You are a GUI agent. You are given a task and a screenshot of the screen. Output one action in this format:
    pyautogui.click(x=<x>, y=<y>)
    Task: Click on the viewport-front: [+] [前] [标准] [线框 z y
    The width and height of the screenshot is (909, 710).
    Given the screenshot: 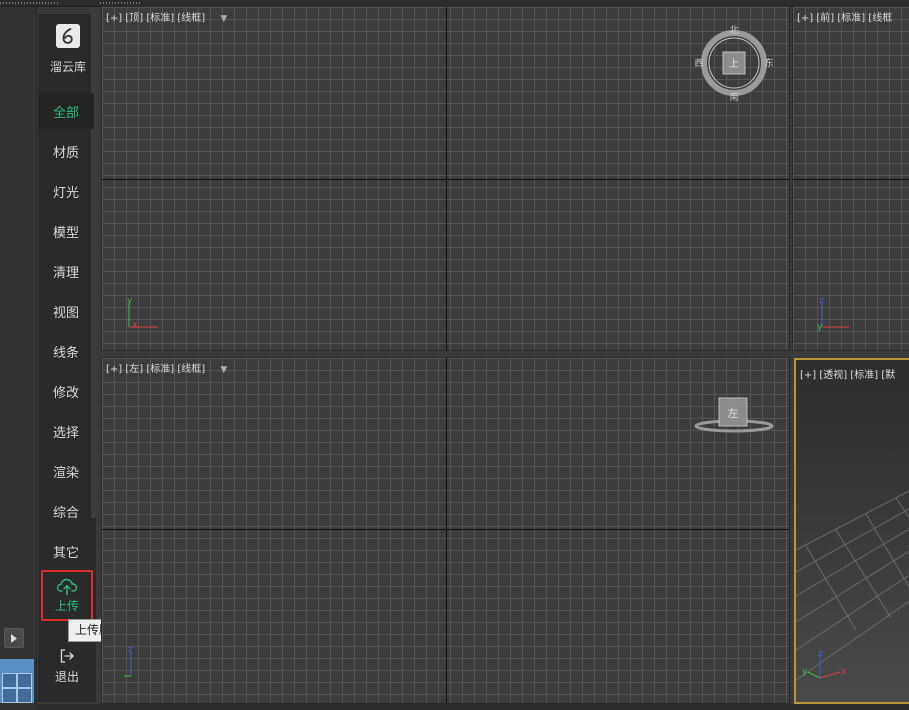 What is the action you would take?
    pyautogui.click(x=850, y=178)
    